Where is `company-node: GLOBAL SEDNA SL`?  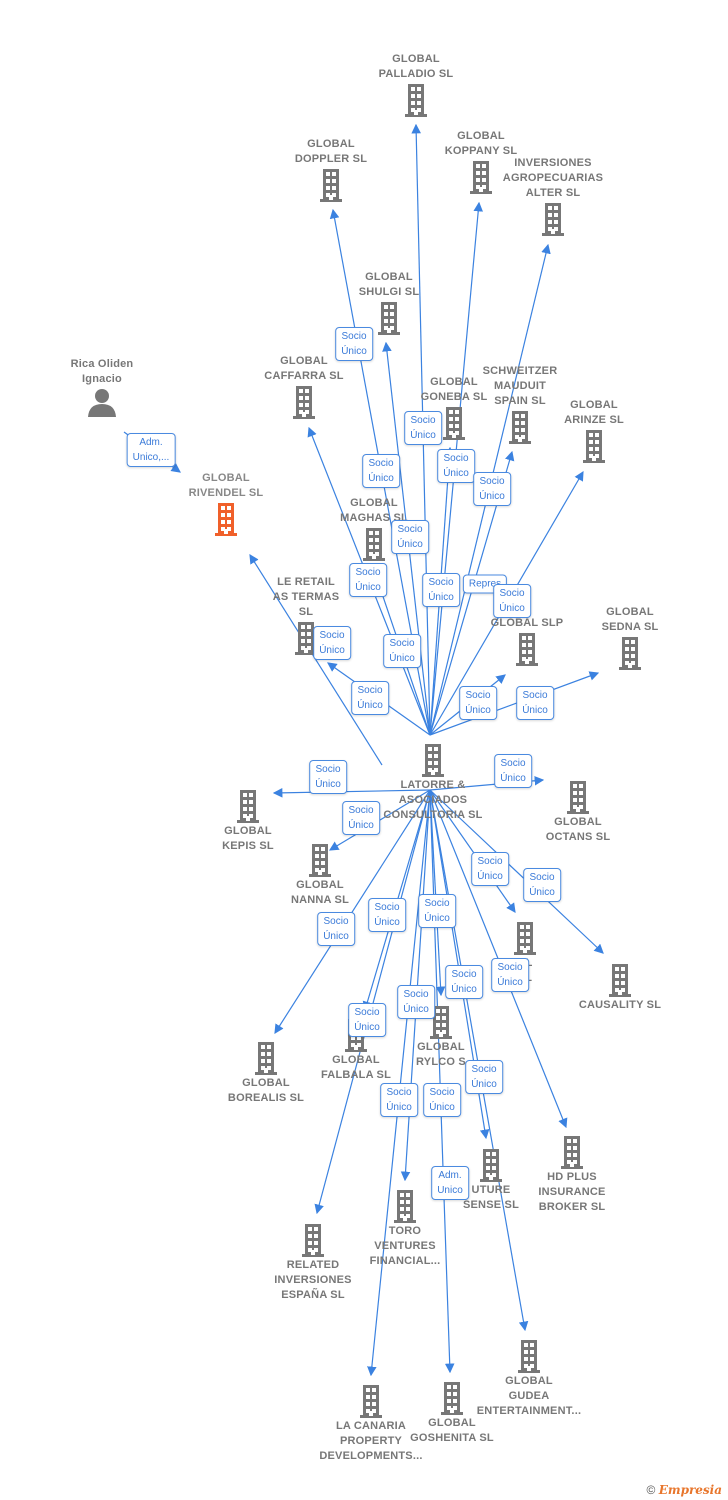 company-node: GLOBAL SEDNA SL is located at coordinates (630, 638).